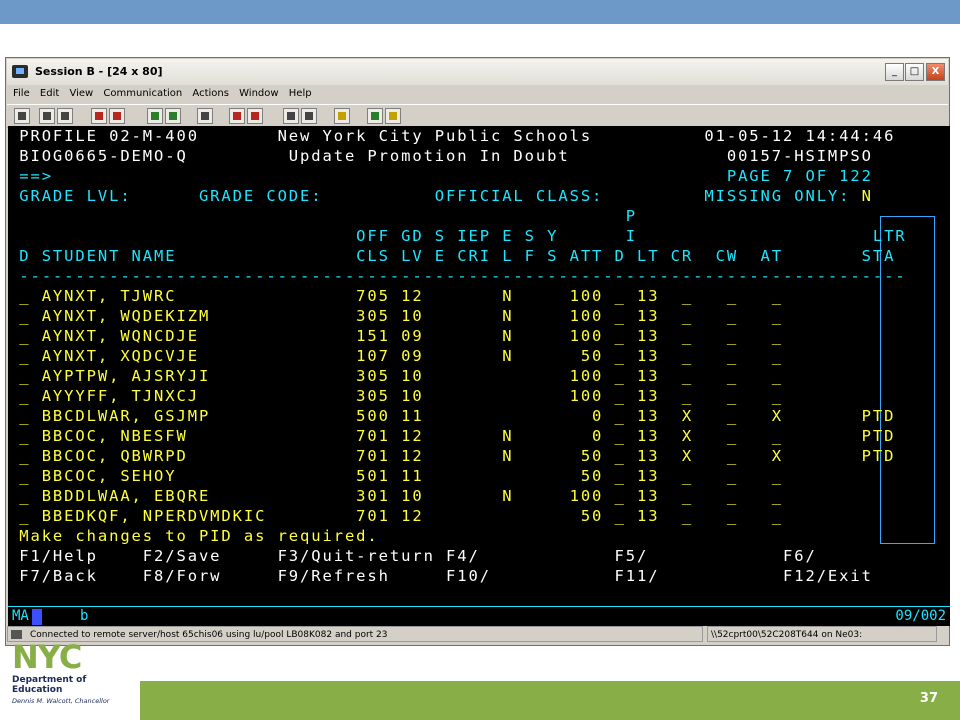  I want to click on menu-window: Window, so click(258, 94).